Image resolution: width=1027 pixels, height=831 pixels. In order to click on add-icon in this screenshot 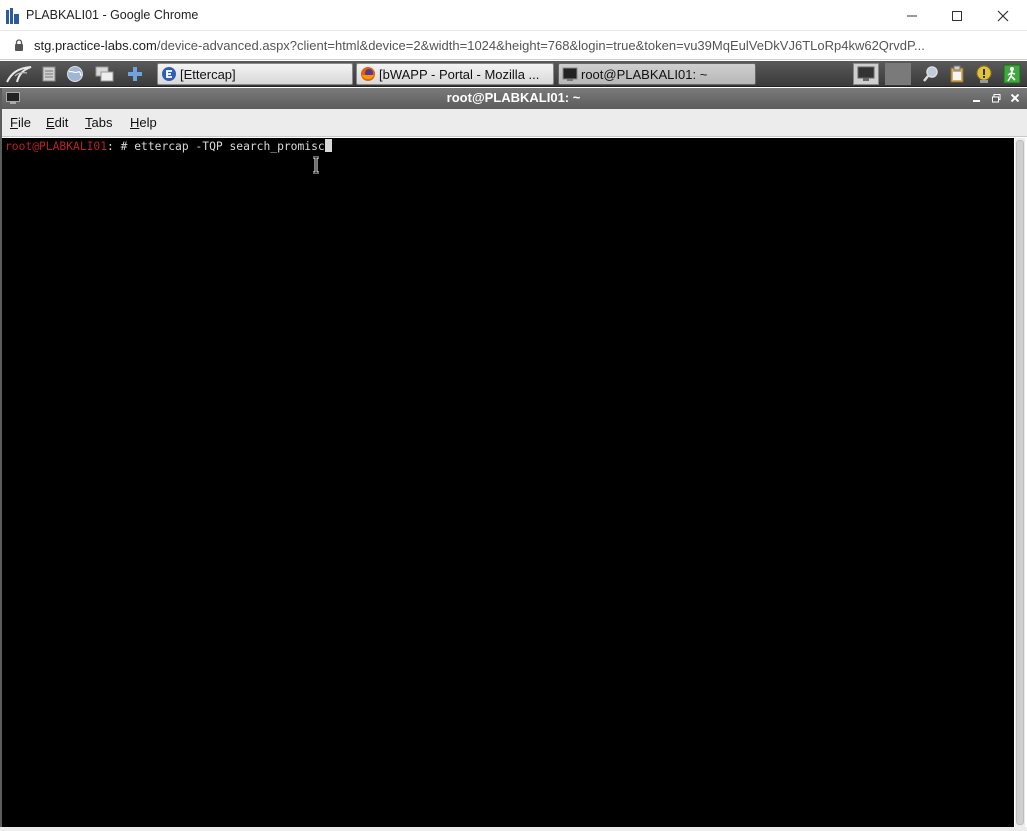, I will do `click(135, 74)`.